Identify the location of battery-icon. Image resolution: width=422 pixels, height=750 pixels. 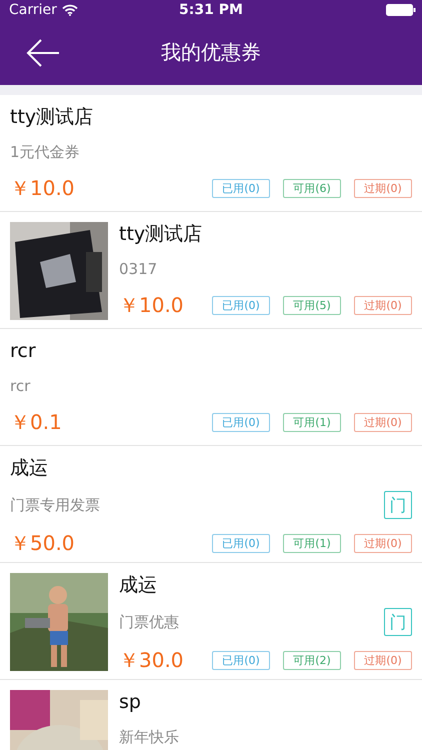
(401, 10).